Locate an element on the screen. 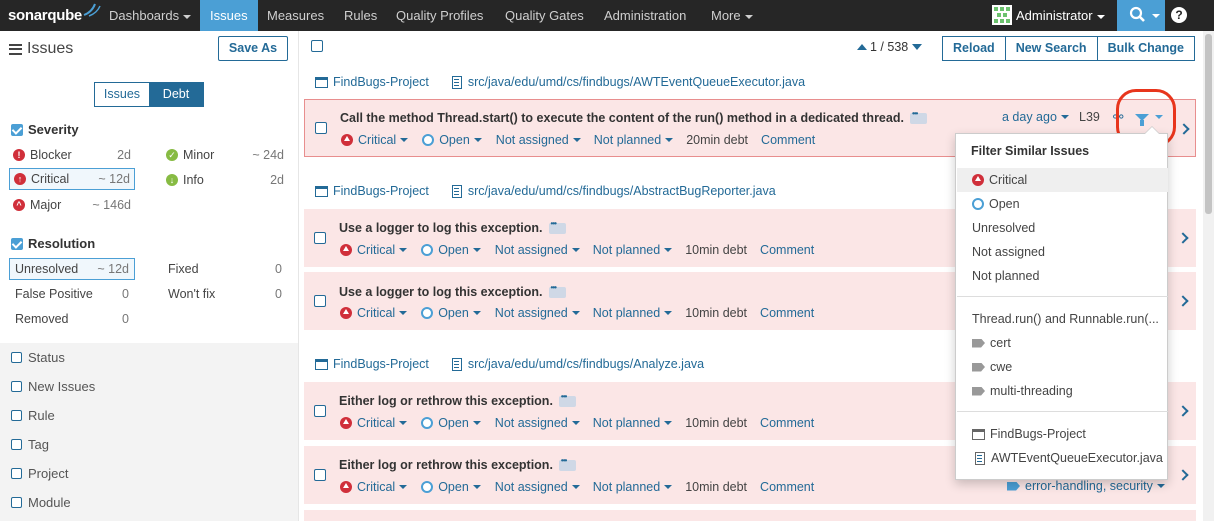 The image size is (1214, 521). facet-severity-minor: ✓ Minor ~ 24d is located at coordinates (225, 155).